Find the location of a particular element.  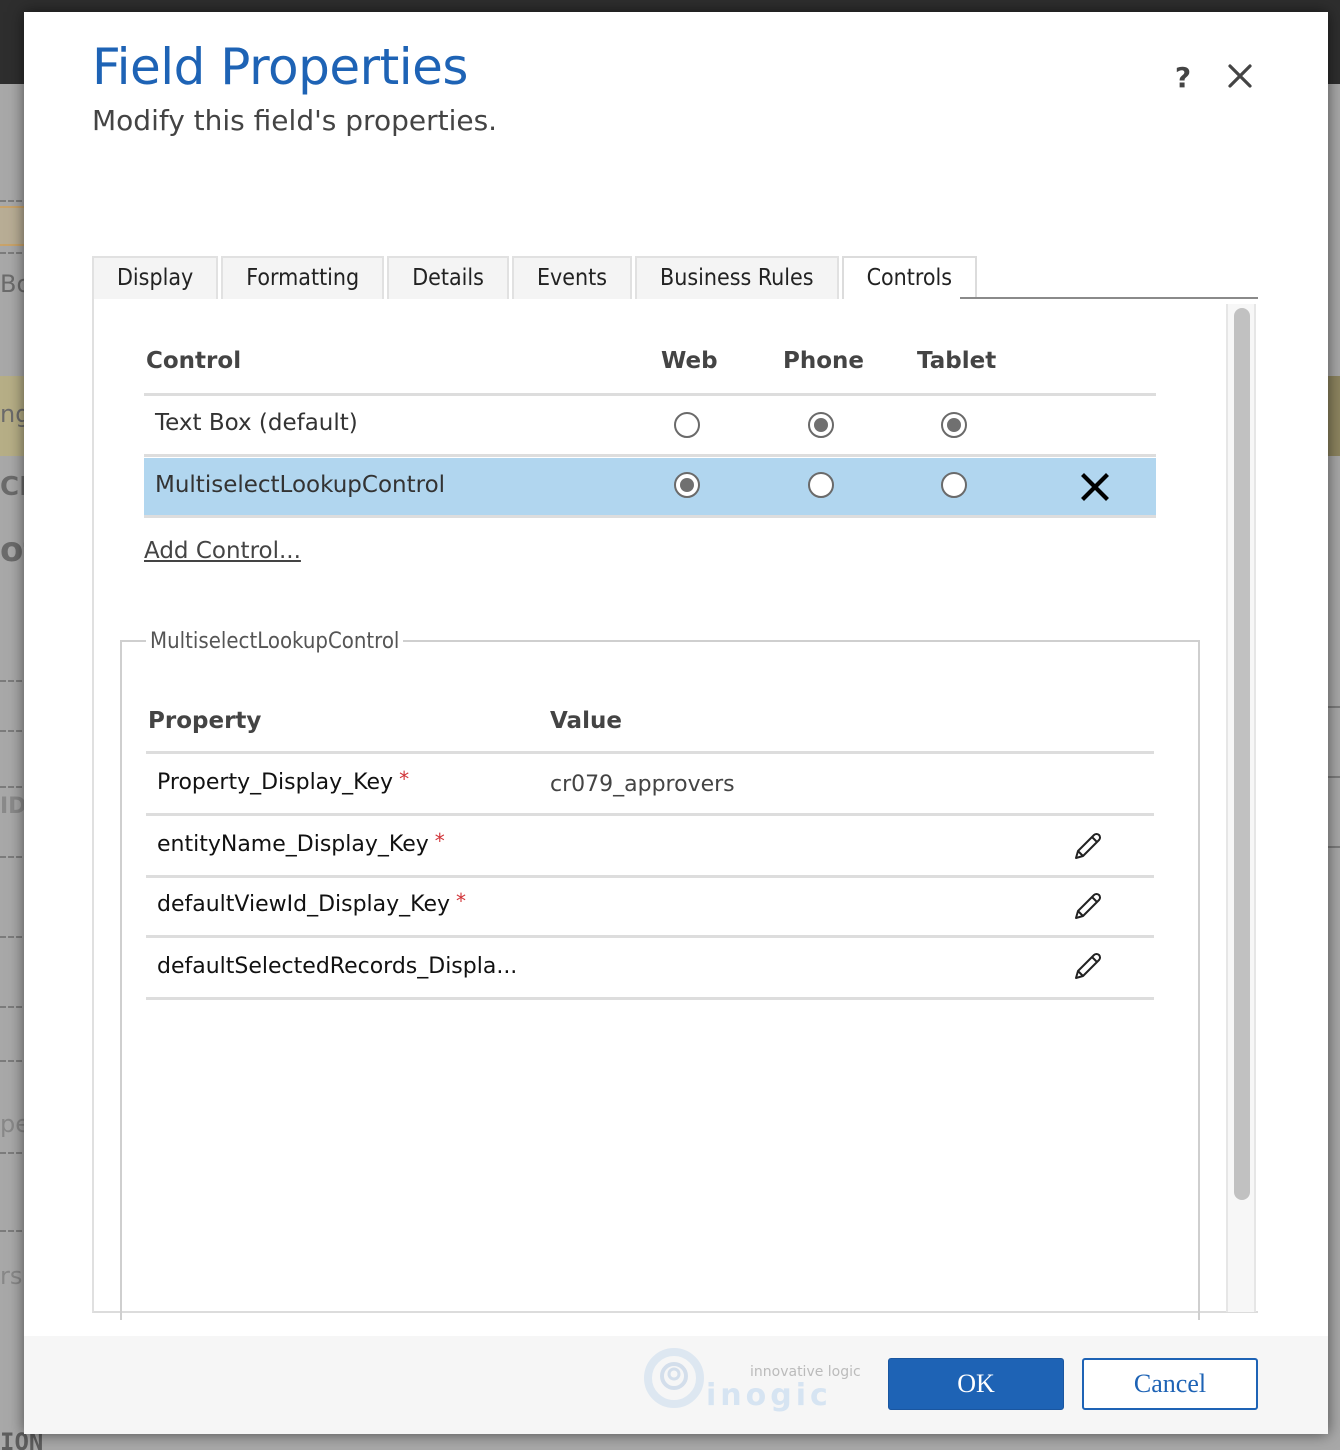

scrollbar-thumb is located at coordinates (1242, 754).